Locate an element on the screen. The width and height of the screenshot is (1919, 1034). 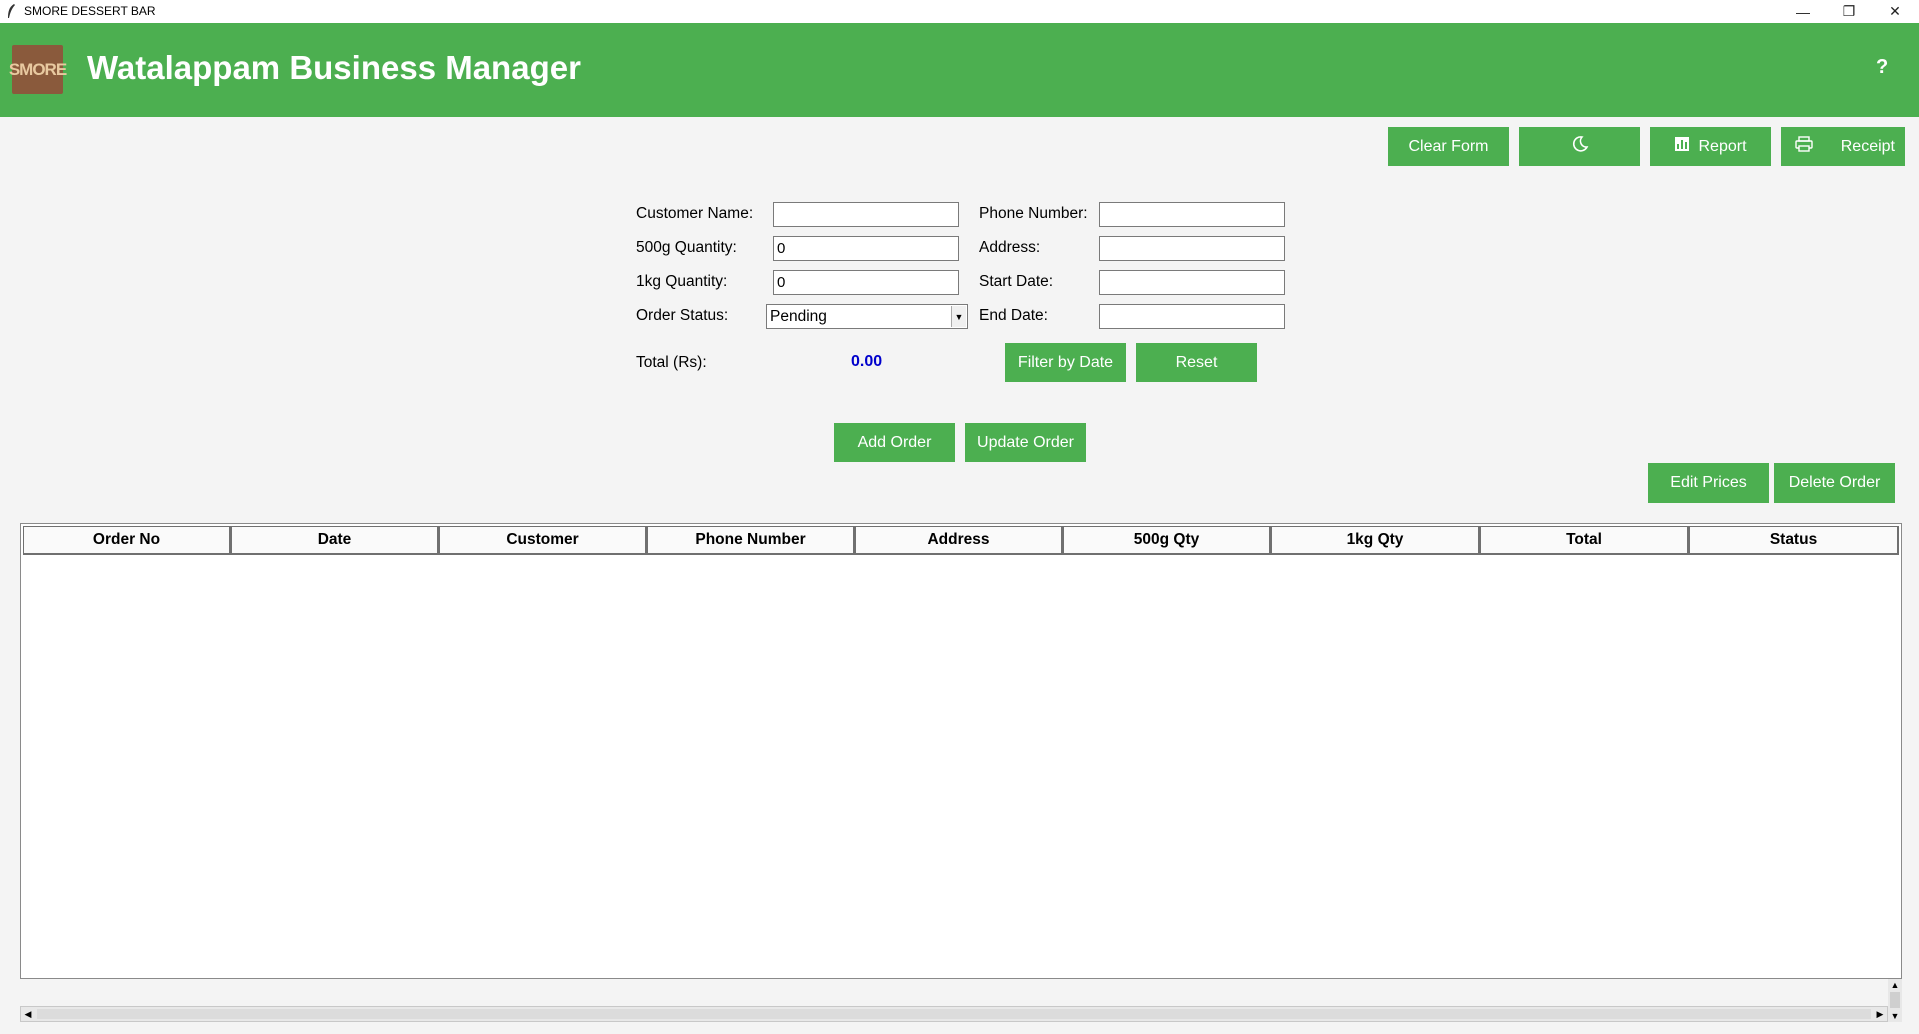
order-status-select: Pending ▼ is located at coordinates (867, 316).